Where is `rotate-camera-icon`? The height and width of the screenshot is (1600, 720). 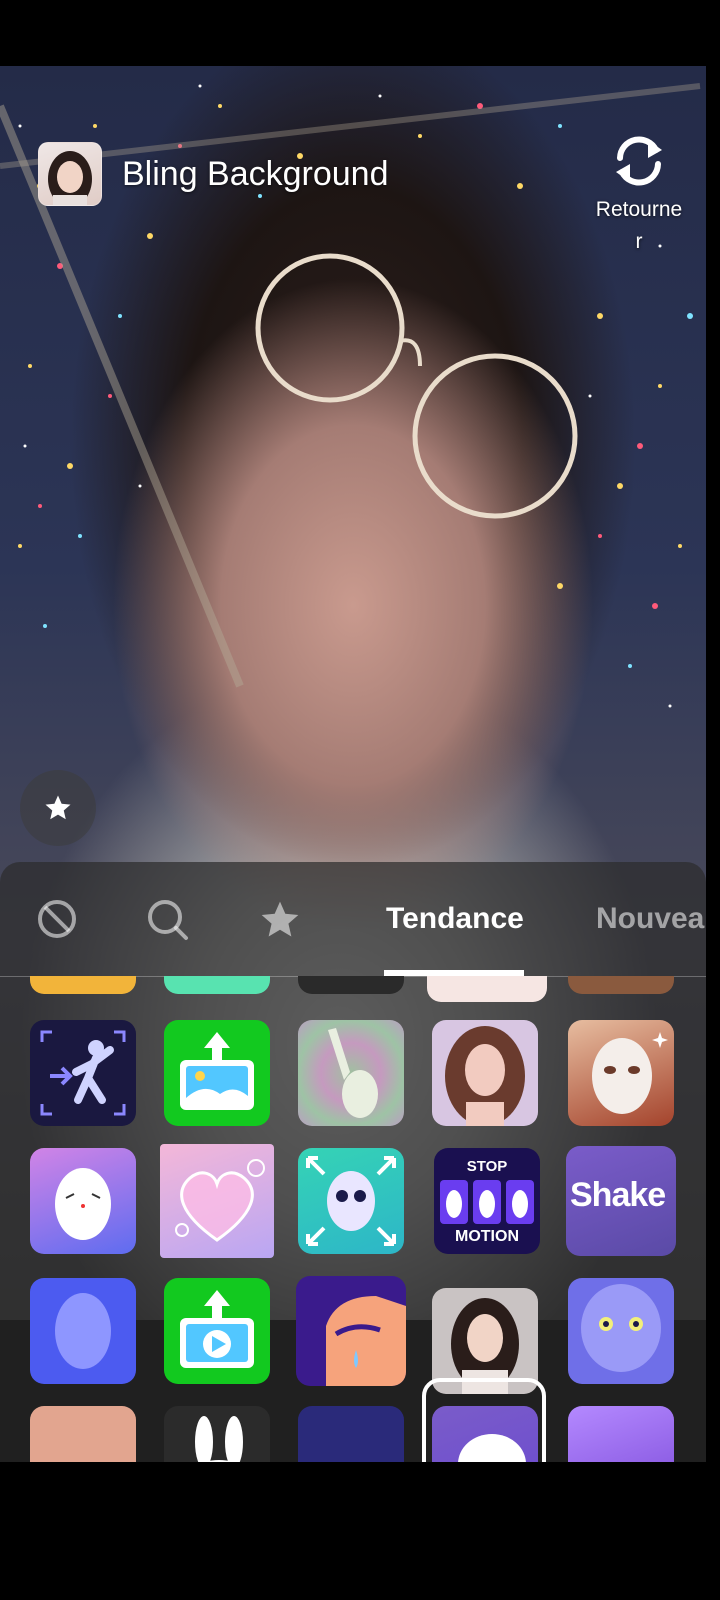
rotate-camera-icon is located at coordinates (639, 161).